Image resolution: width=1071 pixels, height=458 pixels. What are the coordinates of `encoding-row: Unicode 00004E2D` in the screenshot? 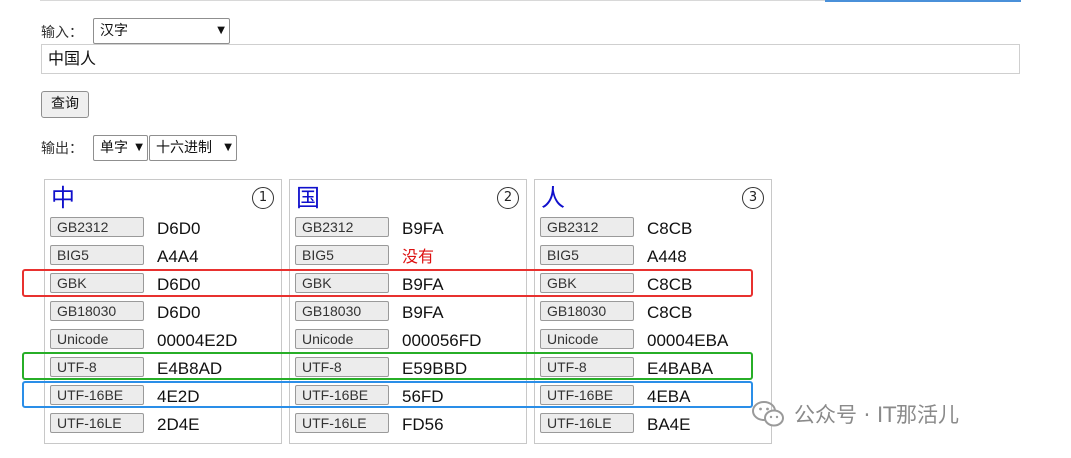 It's located at (165, 340).